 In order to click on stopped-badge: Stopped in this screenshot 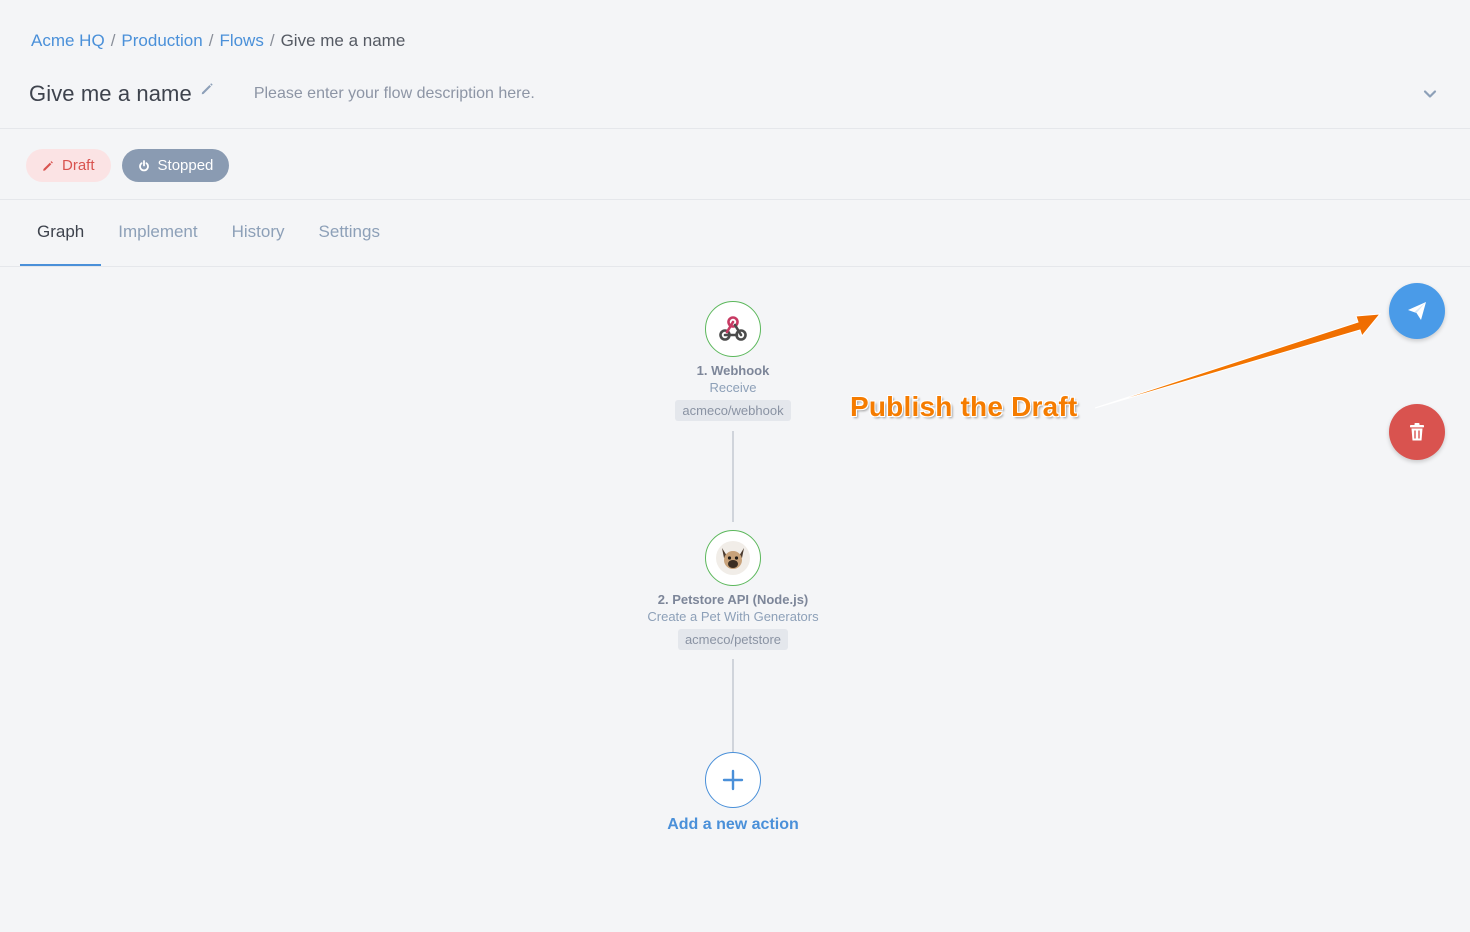, I will do `click(175, 165)`.